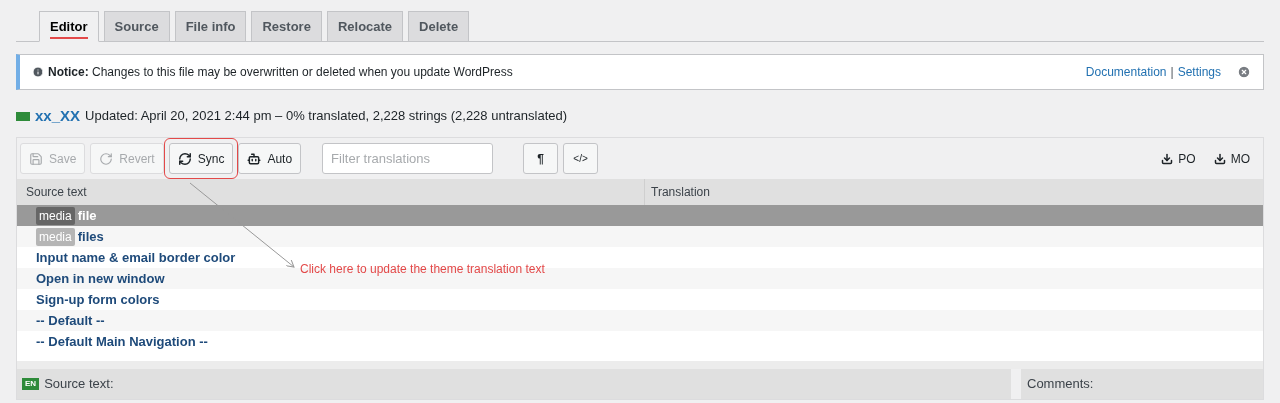 This screenshot has width=1280, height=403. I want to click on documentation-link: Documentation, so click(1126, 72).